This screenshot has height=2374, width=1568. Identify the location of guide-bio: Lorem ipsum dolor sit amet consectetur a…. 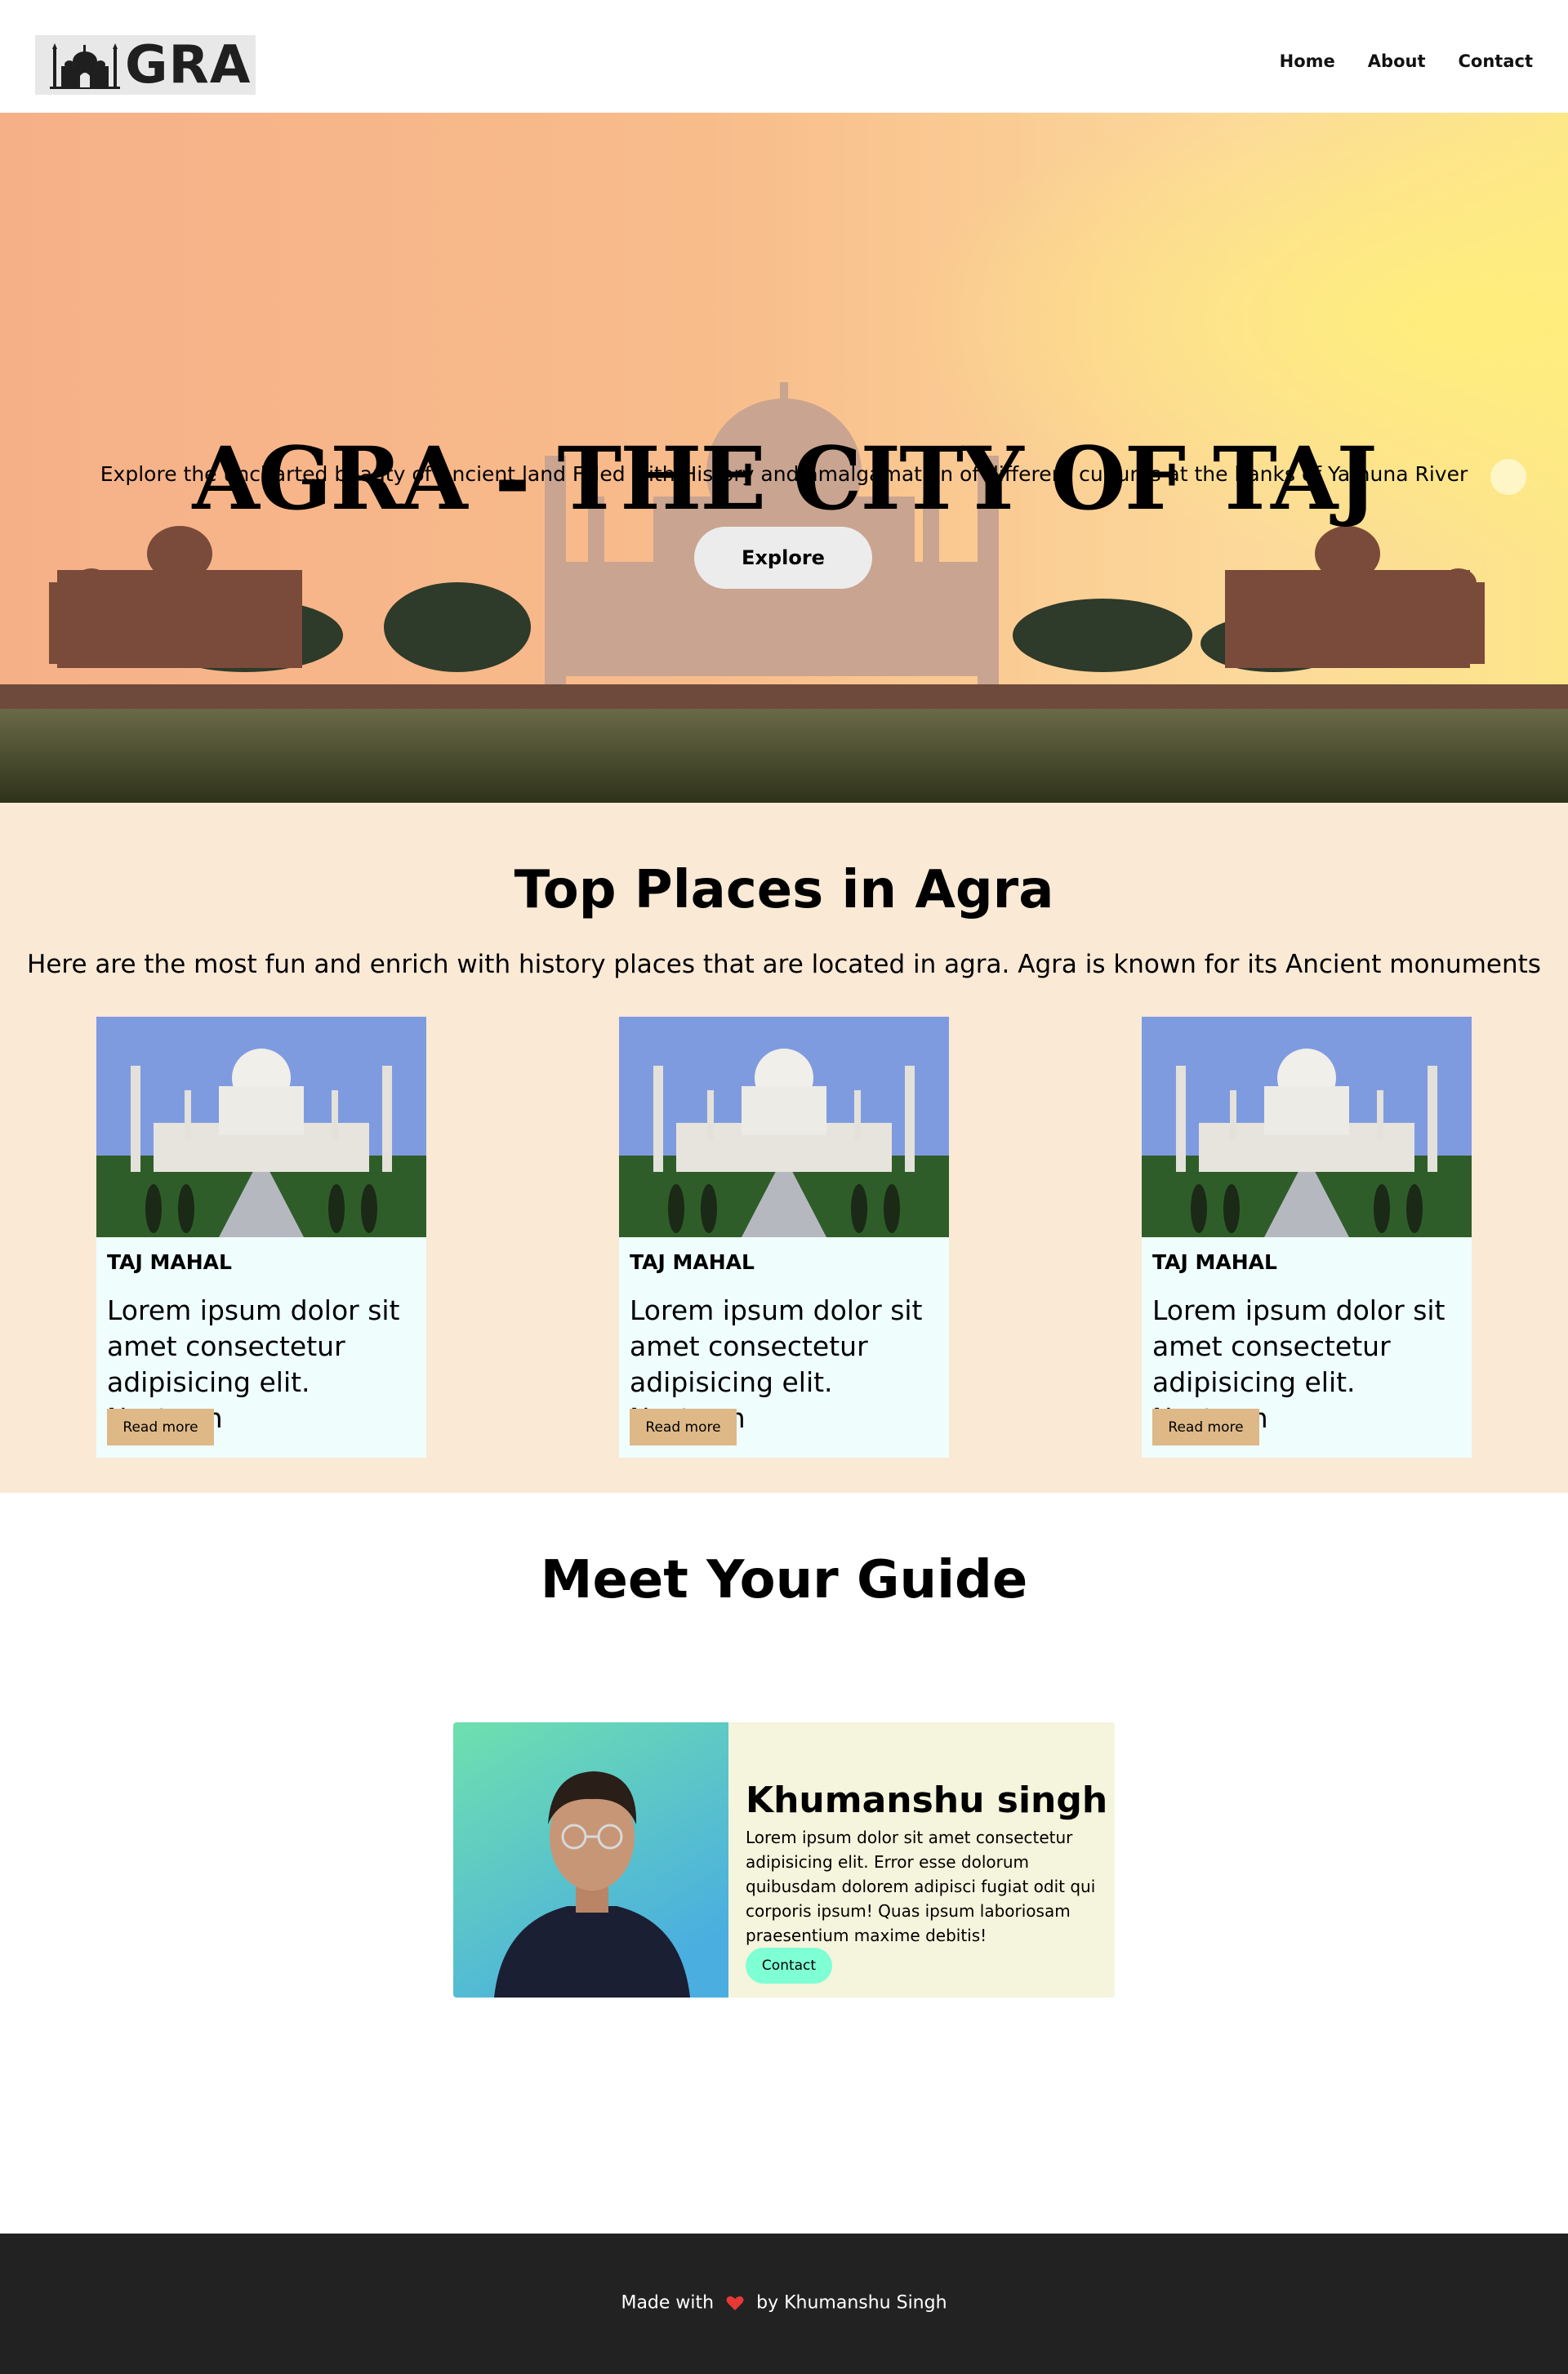
(921, 1886).